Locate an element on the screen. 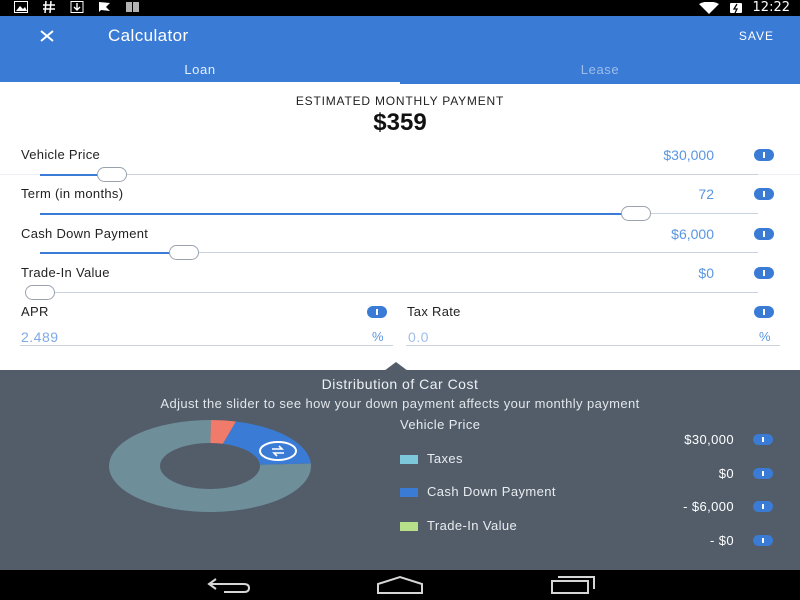  legend-taxes-label: Taxes is located at coordinates (445, 458).